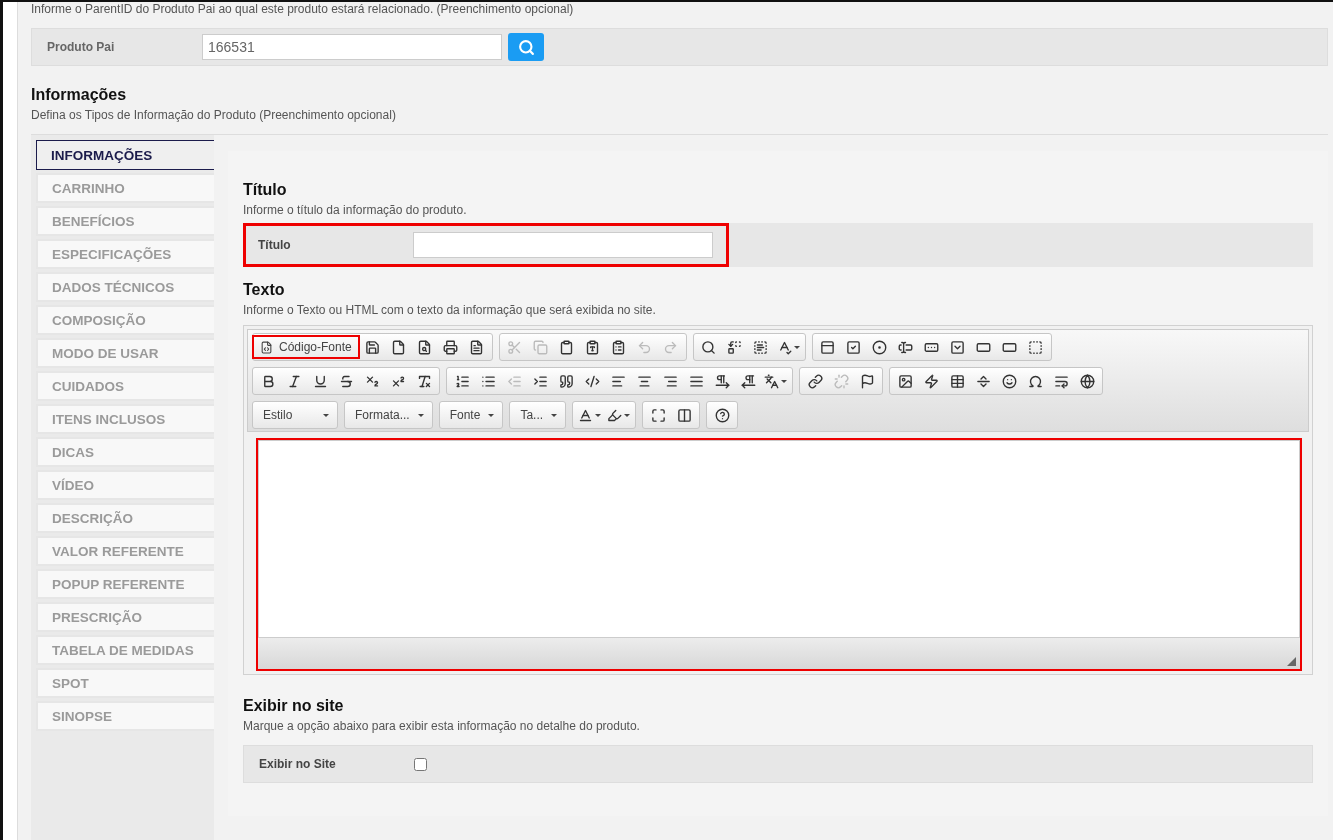  What do you see at coordinates (592, 381) in the screenshot?
I see `div-icon` at bounding box center [592, 381].